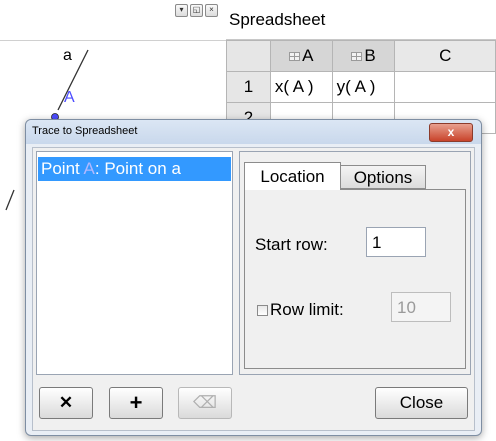 The height and width of the screenshot is (441, 496). Describe the element at coordinates (85, 131) in the screenshot. I see `dialog-title: Trace to Spreadsheet` at that location.